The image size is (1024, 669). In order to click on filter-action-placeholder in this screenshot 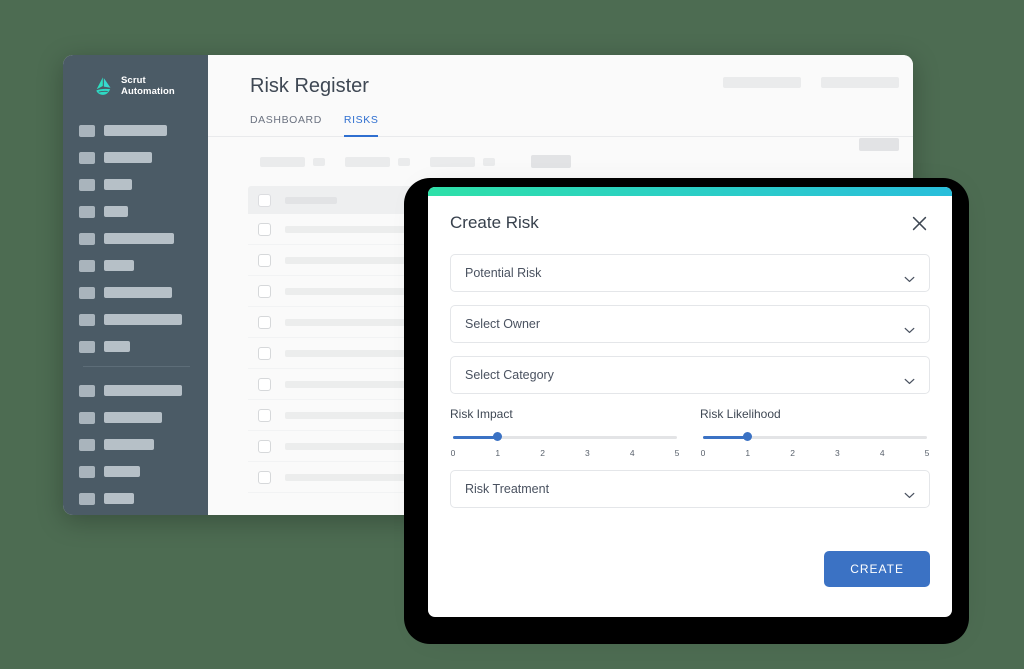, I will do `click(879, 144)`.